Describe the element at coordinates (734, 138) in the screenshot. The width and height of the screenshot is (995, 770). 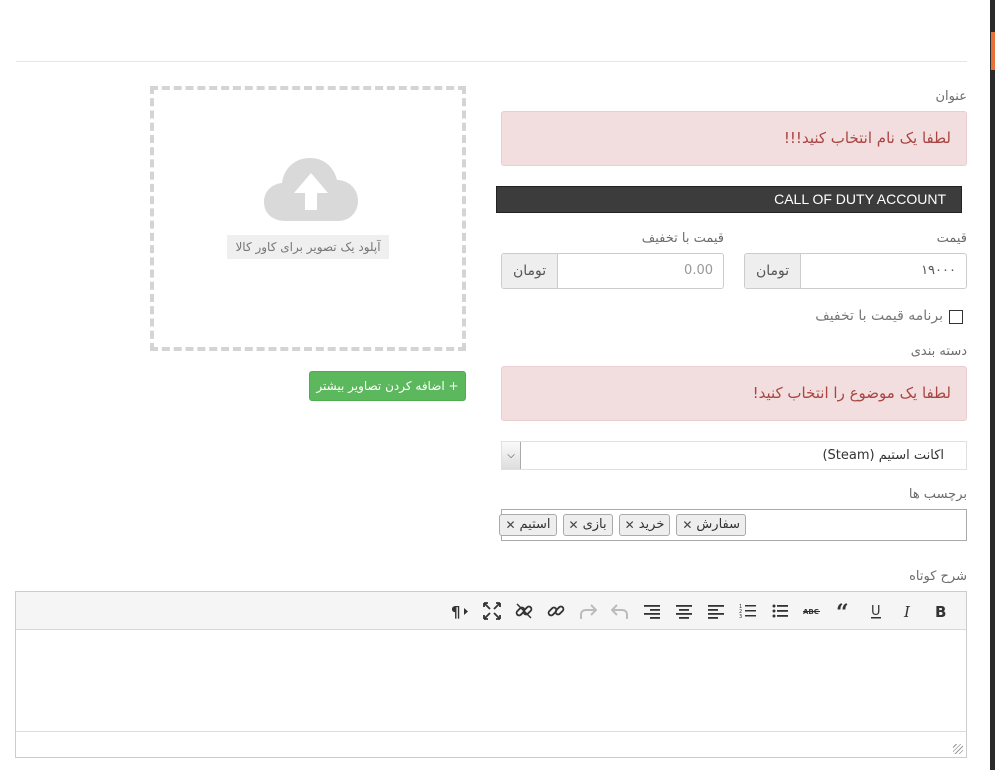
I see `title-alert: لطفا یک نام انتخاب کنید!!!` at that location.